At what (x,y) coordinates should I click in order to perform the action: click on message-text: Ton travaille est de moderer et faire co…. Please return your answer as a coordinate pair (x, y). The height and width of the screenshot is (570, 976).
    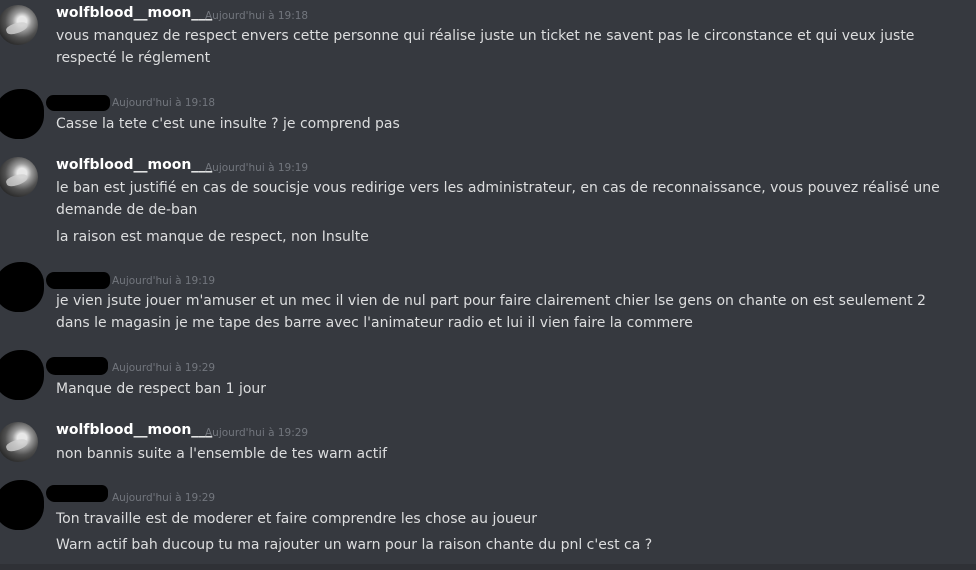
    Looking at the image, I should click on (297, 519).